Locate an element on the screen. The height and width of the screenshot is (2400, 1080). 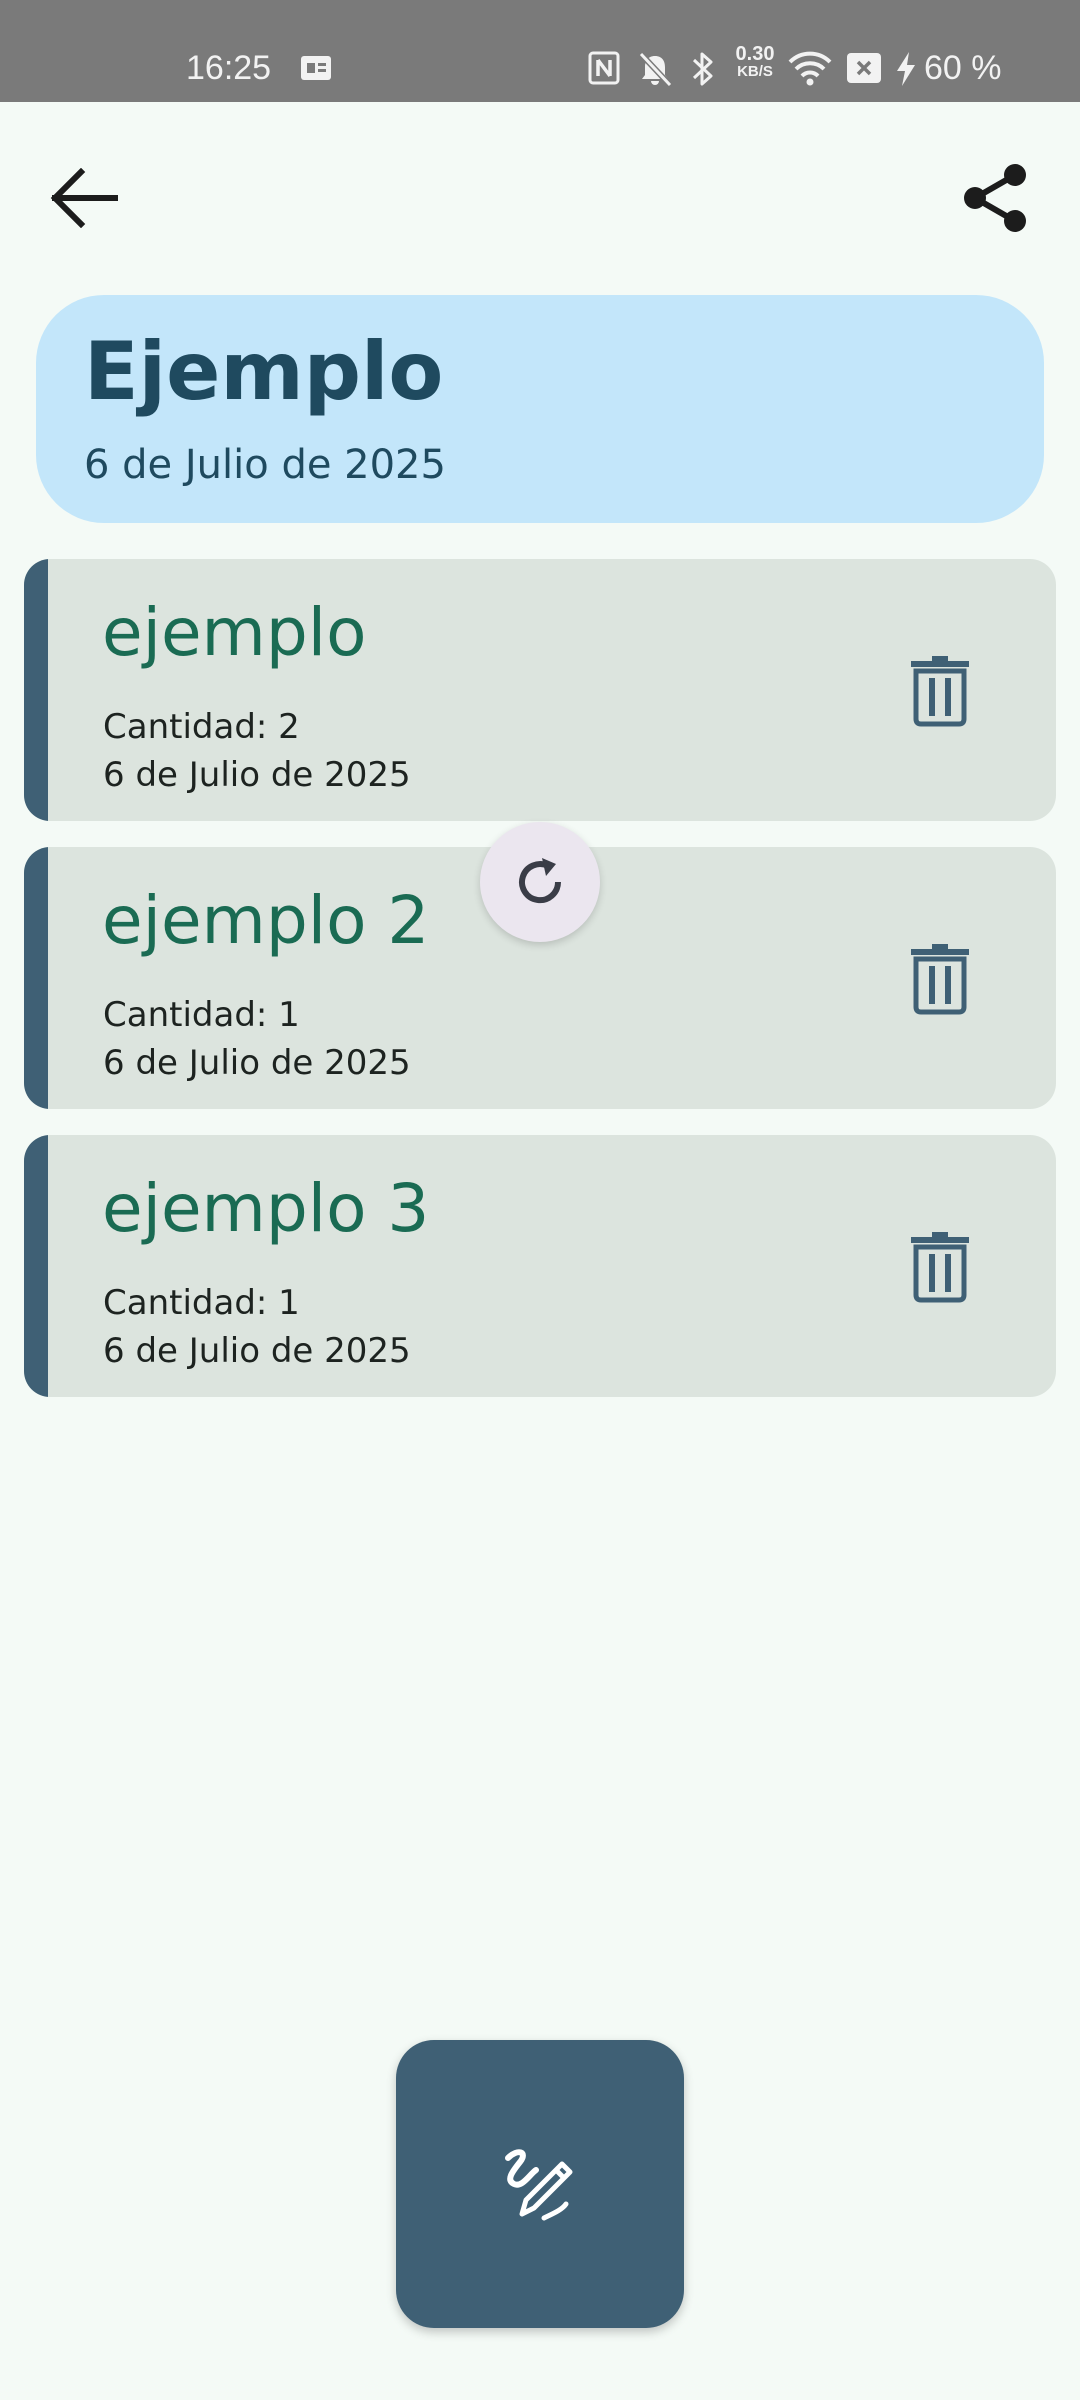
item-name: ejemplo is located at coordinates (234, 632).